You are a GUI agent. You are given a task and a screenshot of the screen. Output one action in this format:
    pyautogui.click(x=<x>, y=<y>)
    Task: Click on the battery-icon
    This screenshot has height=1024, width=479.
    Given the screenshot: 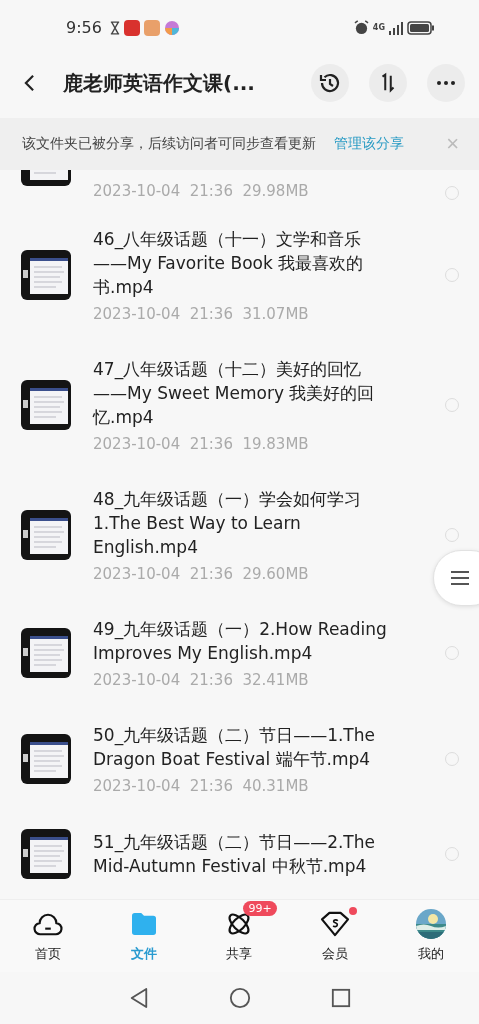 What is the action you would take?
    pyautogui.click(x=421, y=27)
    